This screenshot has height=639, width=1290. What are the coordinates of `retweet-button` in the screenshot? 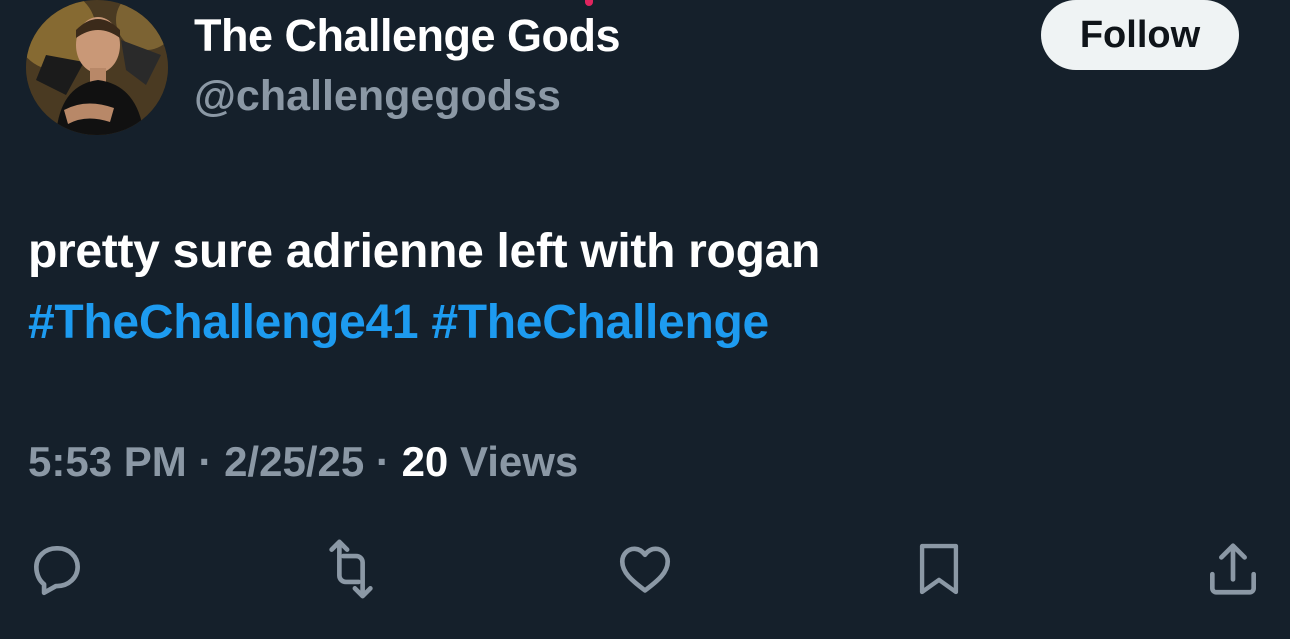 It's located at (351, 569).